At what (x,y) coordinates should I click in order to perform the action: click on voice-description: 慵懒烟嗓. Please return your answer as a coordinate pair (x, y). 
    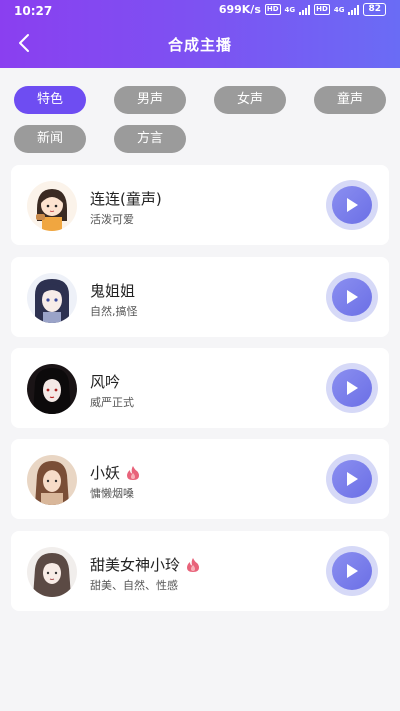
    Looking at the image, I should click on (112, 493).